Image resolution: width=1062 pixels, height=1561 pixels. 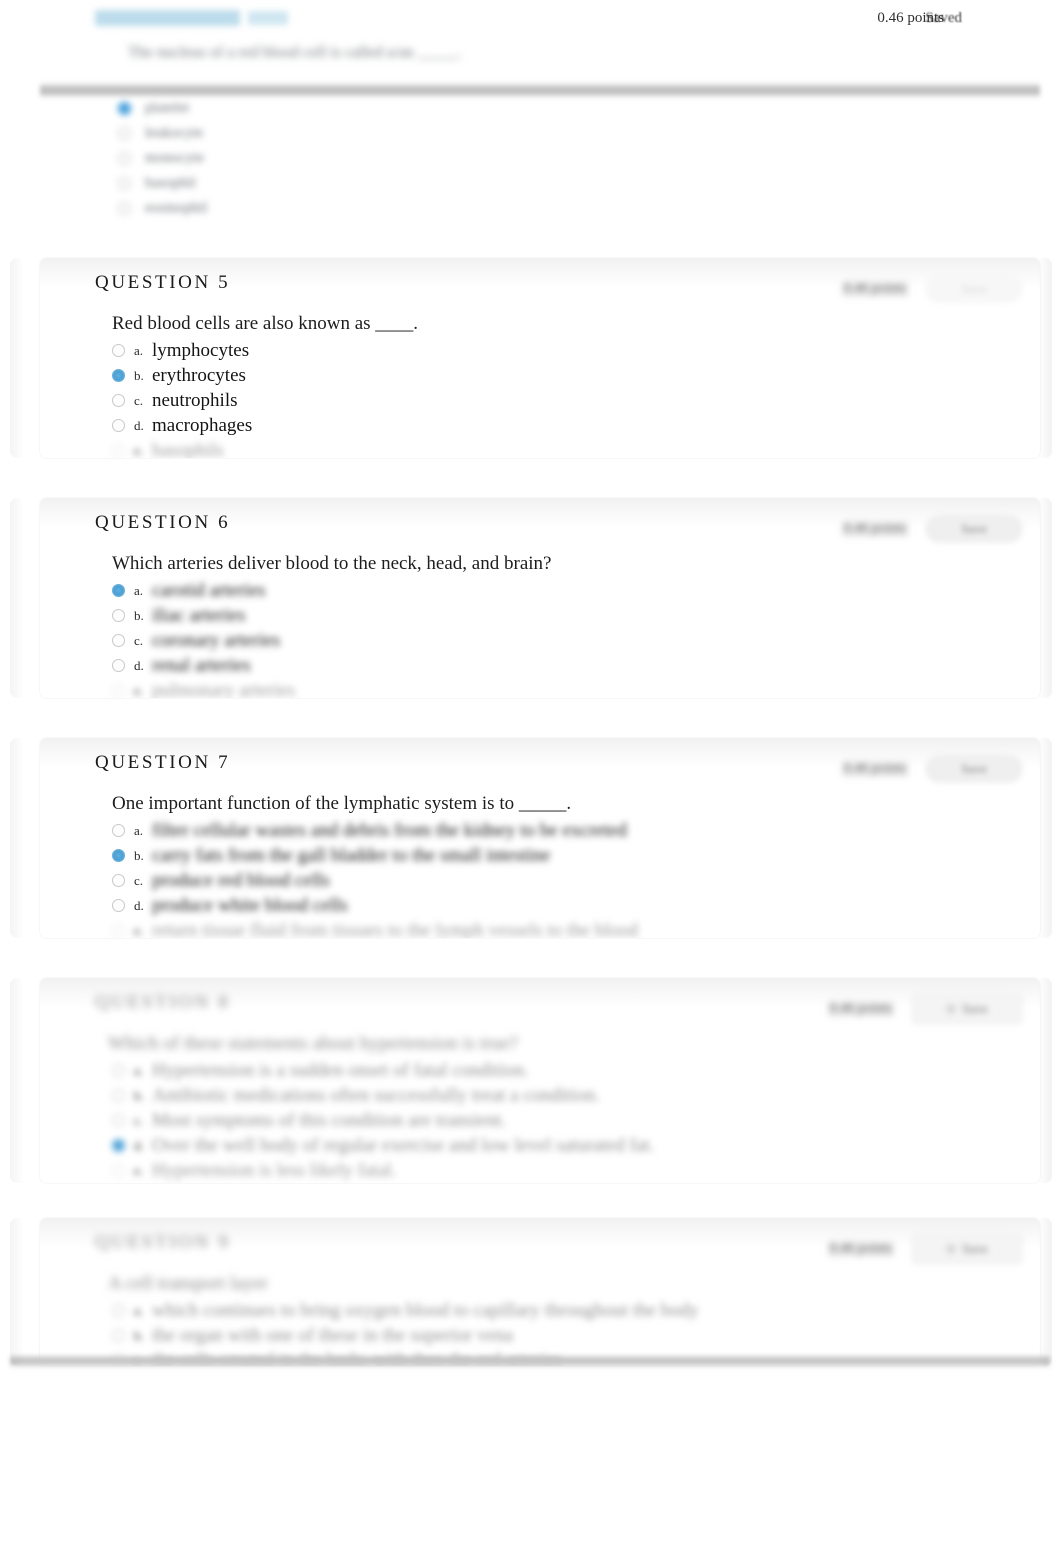 What do you see at coordinates (298, 208) in the screenshot?
I see `option-row: eosinophil` at bounding box center [298, 208].